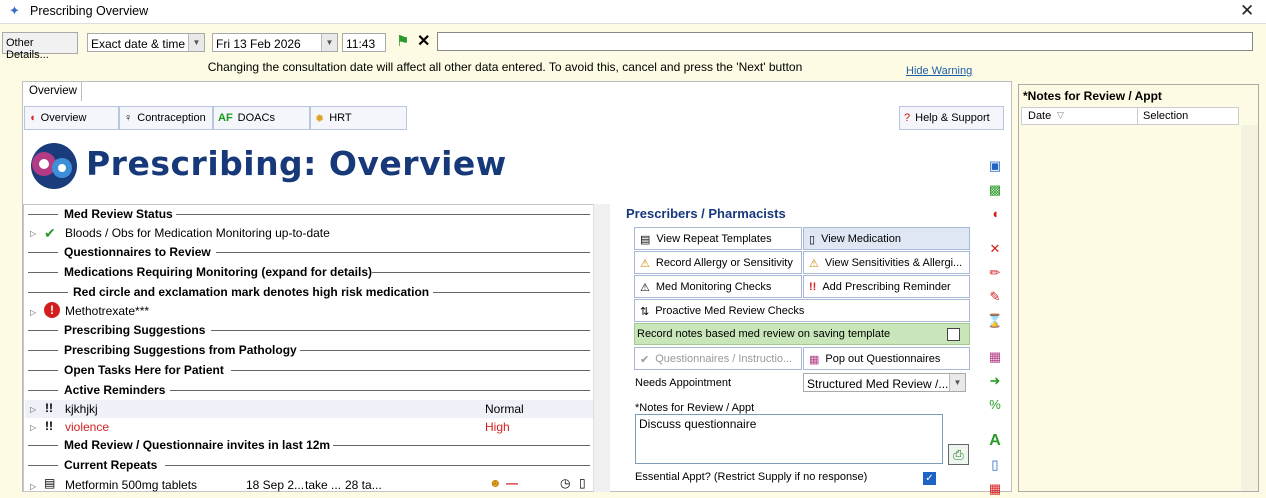 This screenshot has width=1266, height=498. What do you see at coordinates (995, 273) in the screenshot?
I see `syringe-icon: ✏` at bounding box center [995, 273].